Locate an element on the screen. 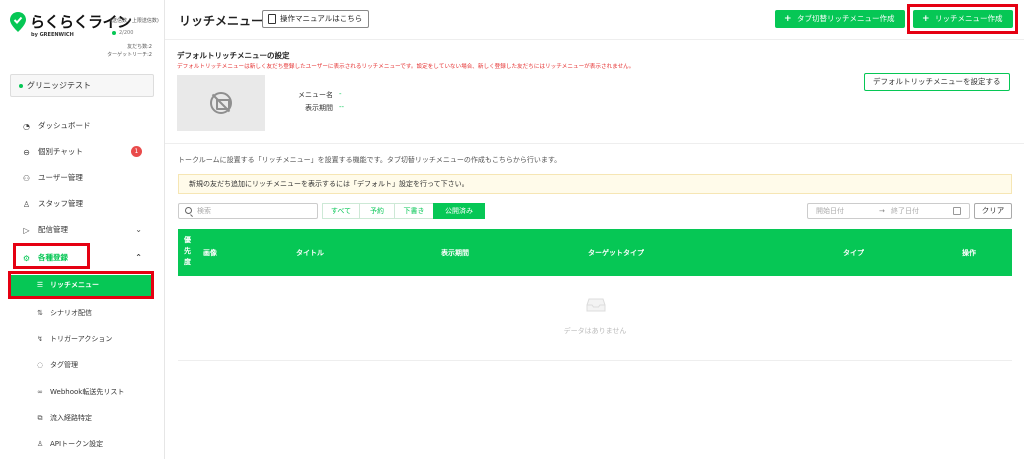 The image size is (1024, 459). link-icon: ∞ is located at coordinates (40, 392).